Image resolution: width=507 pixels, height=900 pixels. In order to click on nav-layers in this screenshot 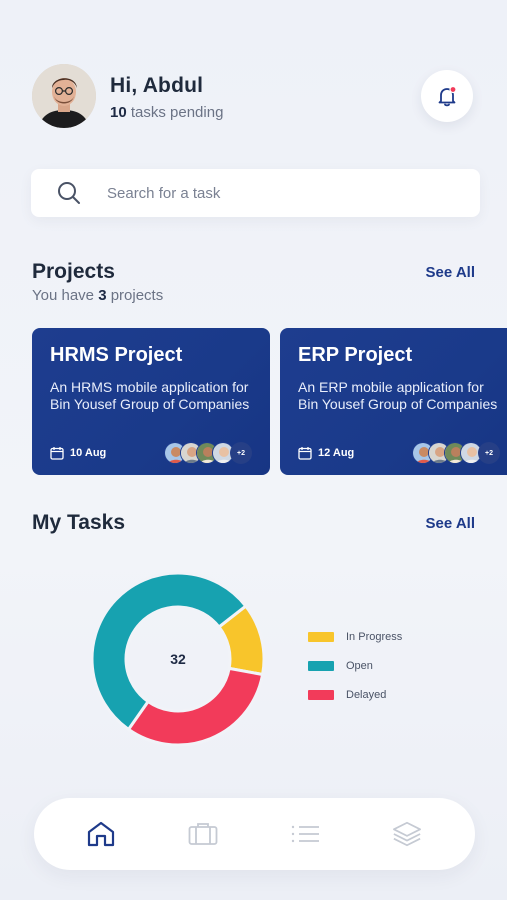, I will do `click(407, 834)`.